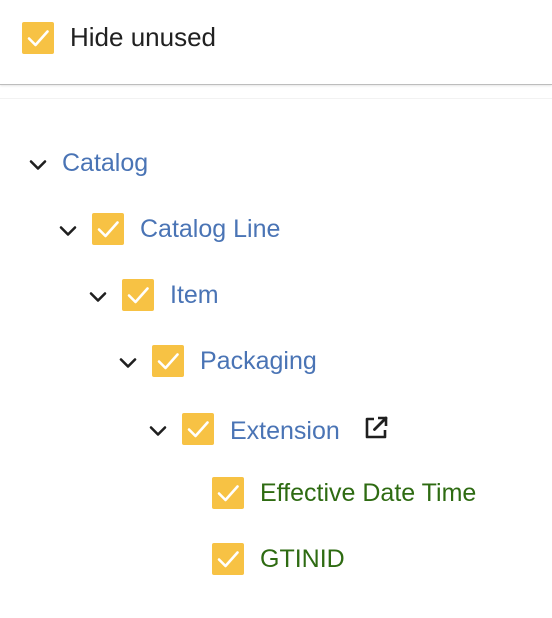  I want to click on tree-field-effective-date-time: Effective Date Time, so click(368, 493).